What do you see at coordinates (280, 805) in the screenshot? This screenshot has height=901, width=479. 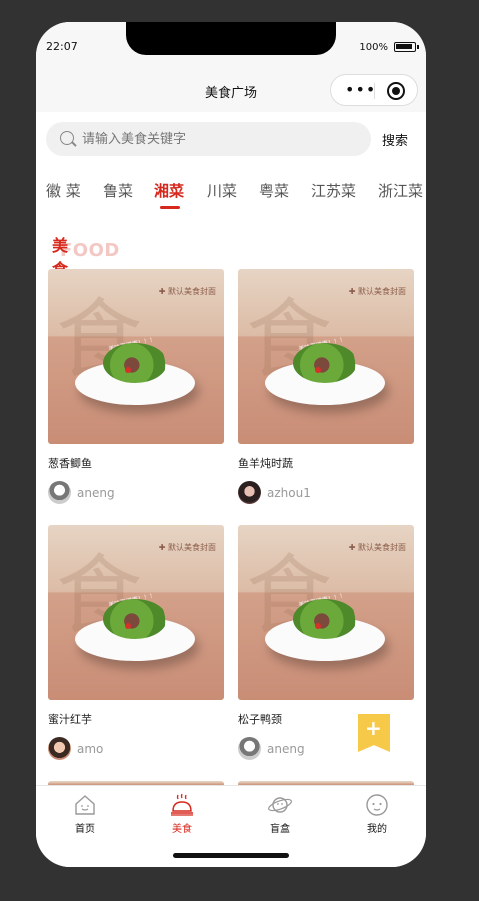 I see `planet-icon` at bounding box center [280, 805].